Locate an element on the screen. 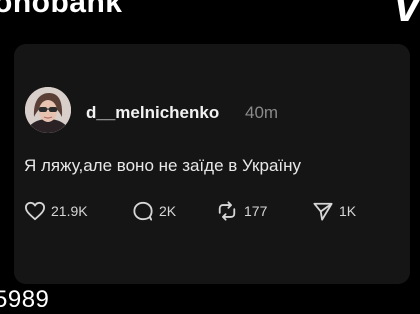  bank-card-header: onobank VI is located at coordinates (210, 20).